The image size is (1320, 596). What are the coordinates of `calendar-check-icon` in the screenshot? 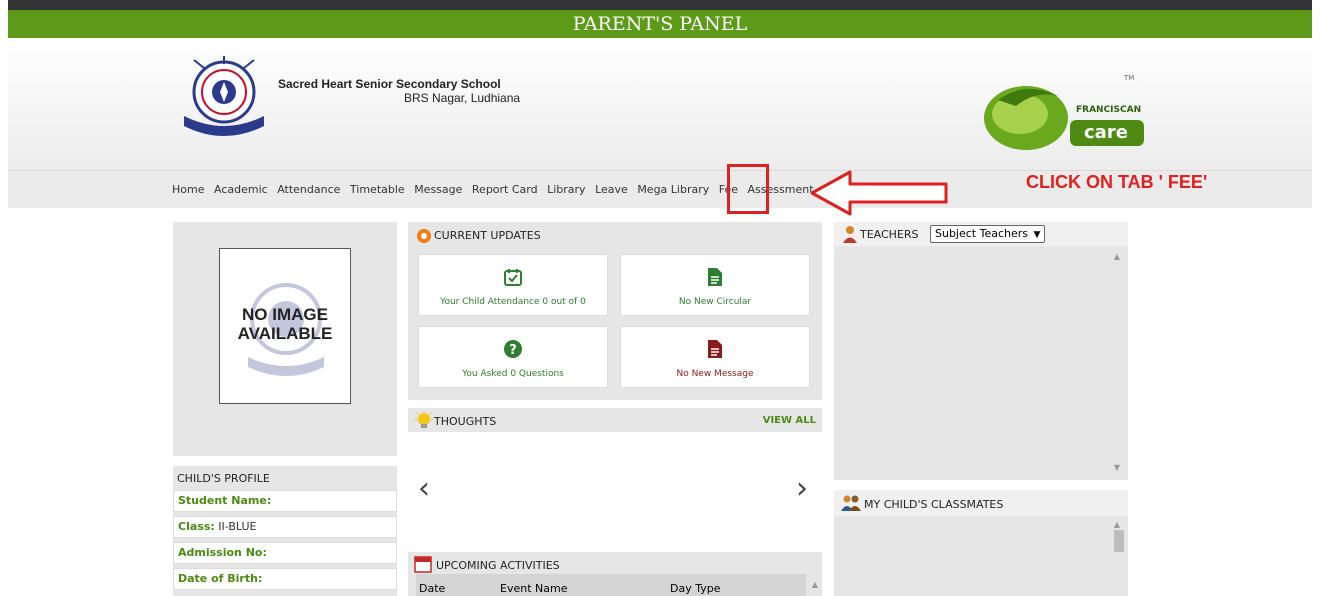 It's located at (513, 277).